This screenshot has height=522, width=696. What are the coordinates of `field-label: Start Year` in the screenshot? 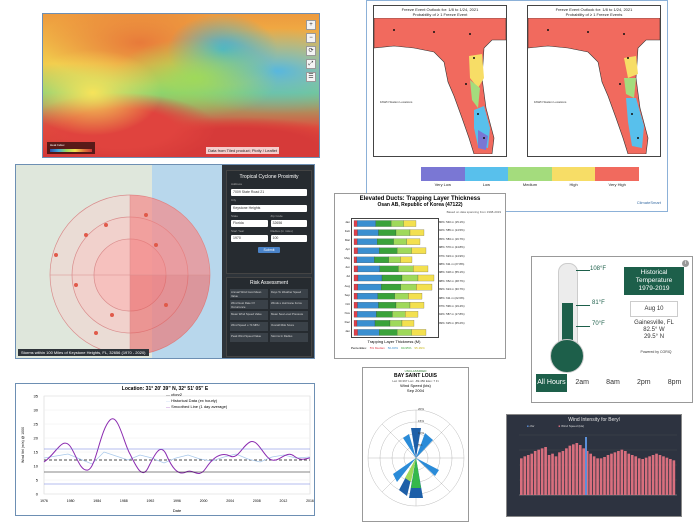 It's located at (238, 231).